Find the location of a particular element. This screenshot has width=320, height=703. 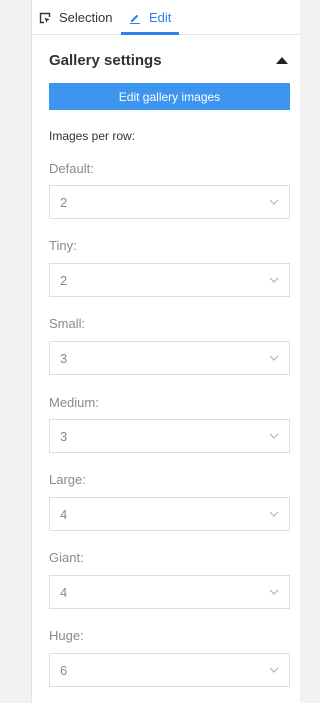

tiny-label: Tiny: is located at coordinates (63, 245).